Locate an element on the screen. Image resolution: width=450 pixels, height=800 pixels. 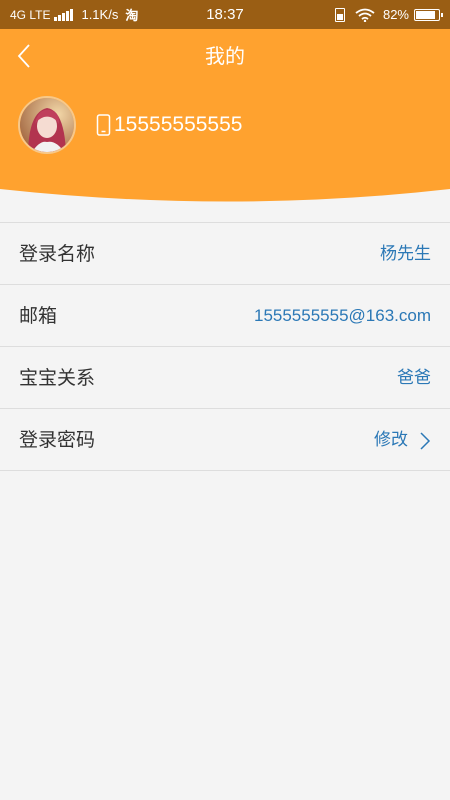
list-item-login-name: 登录名称 杨先生 is located at coordinates (225, 254).